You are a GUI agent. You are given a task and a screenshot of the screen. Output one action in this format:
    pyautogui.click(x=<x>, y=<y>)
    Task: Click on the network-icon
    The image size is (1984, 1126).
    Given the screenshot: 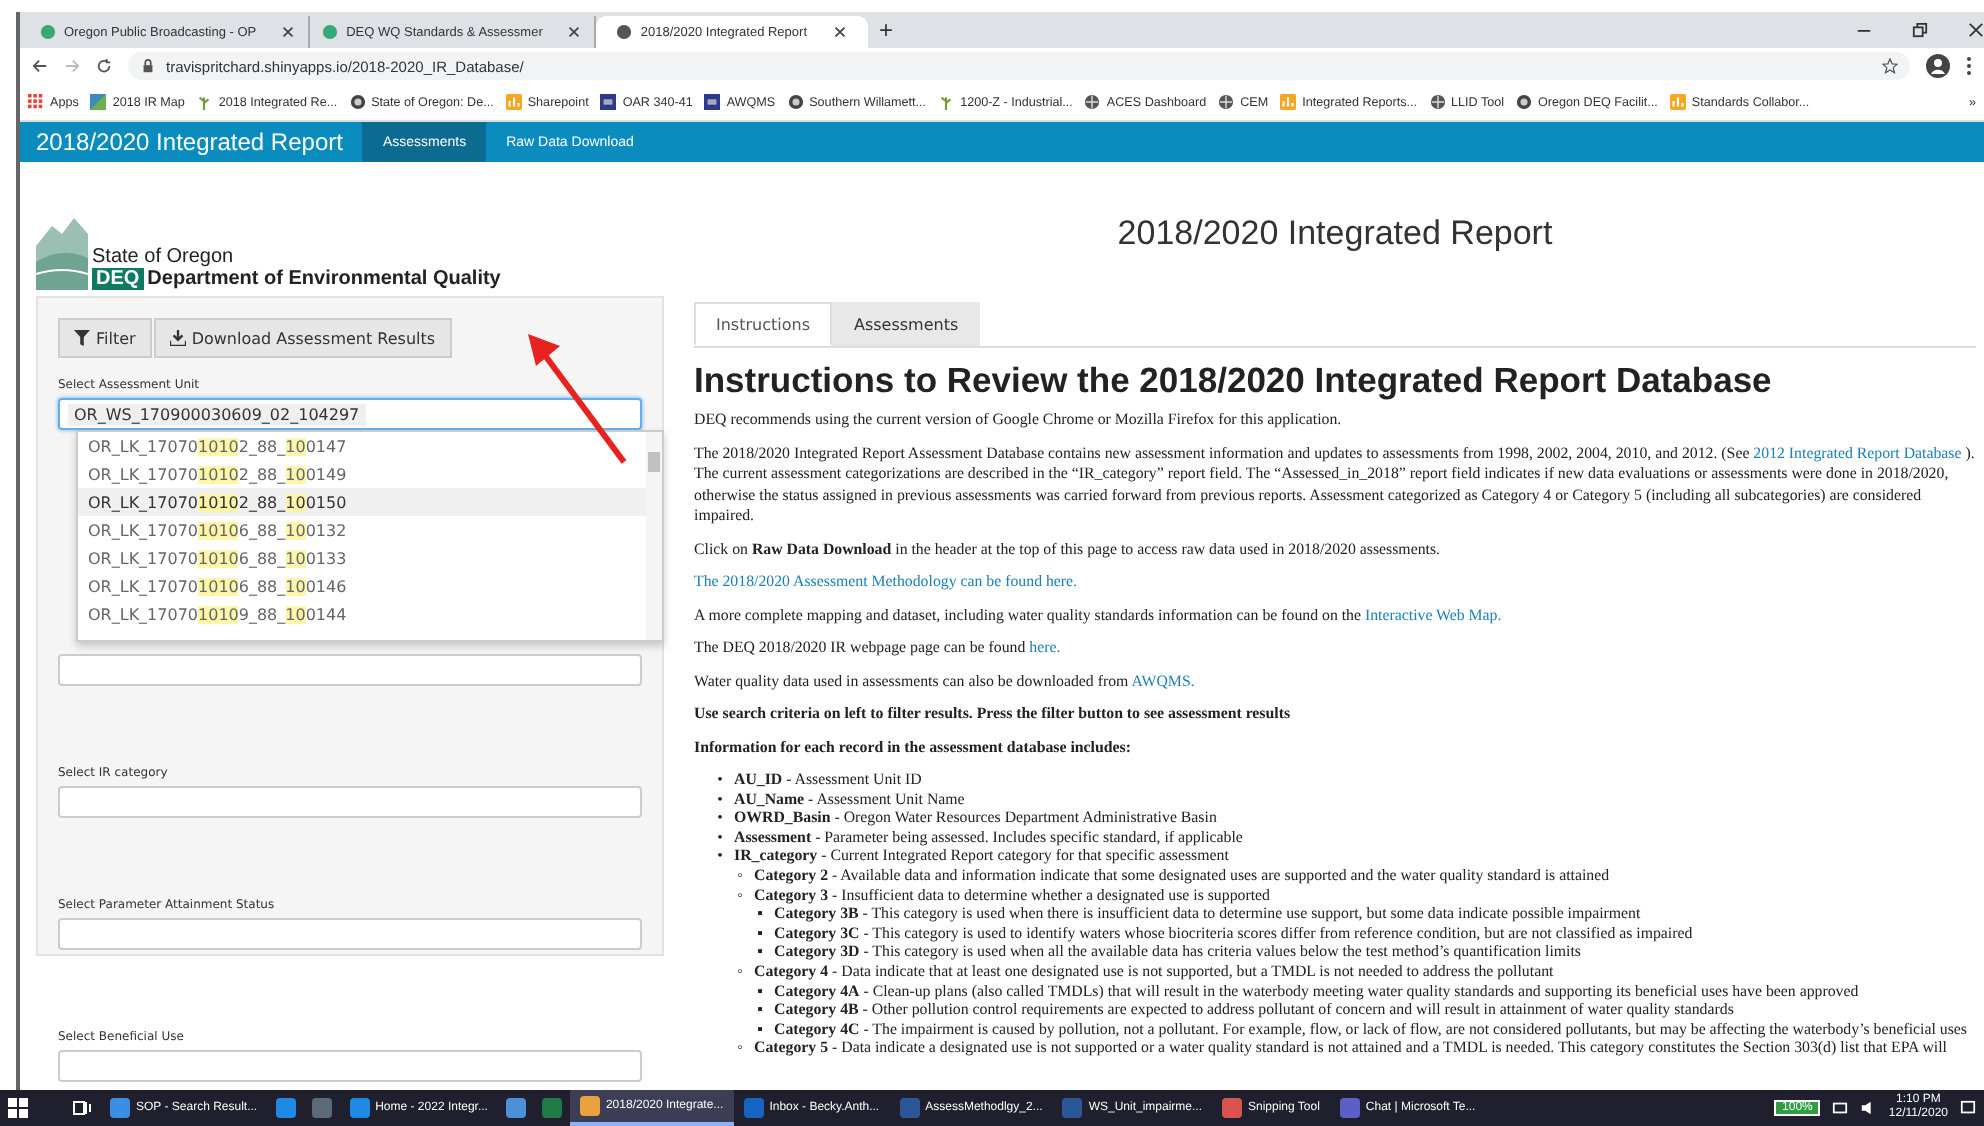 What is the action you would take?
    pyautogui.click(x=1840, y=1108)
    